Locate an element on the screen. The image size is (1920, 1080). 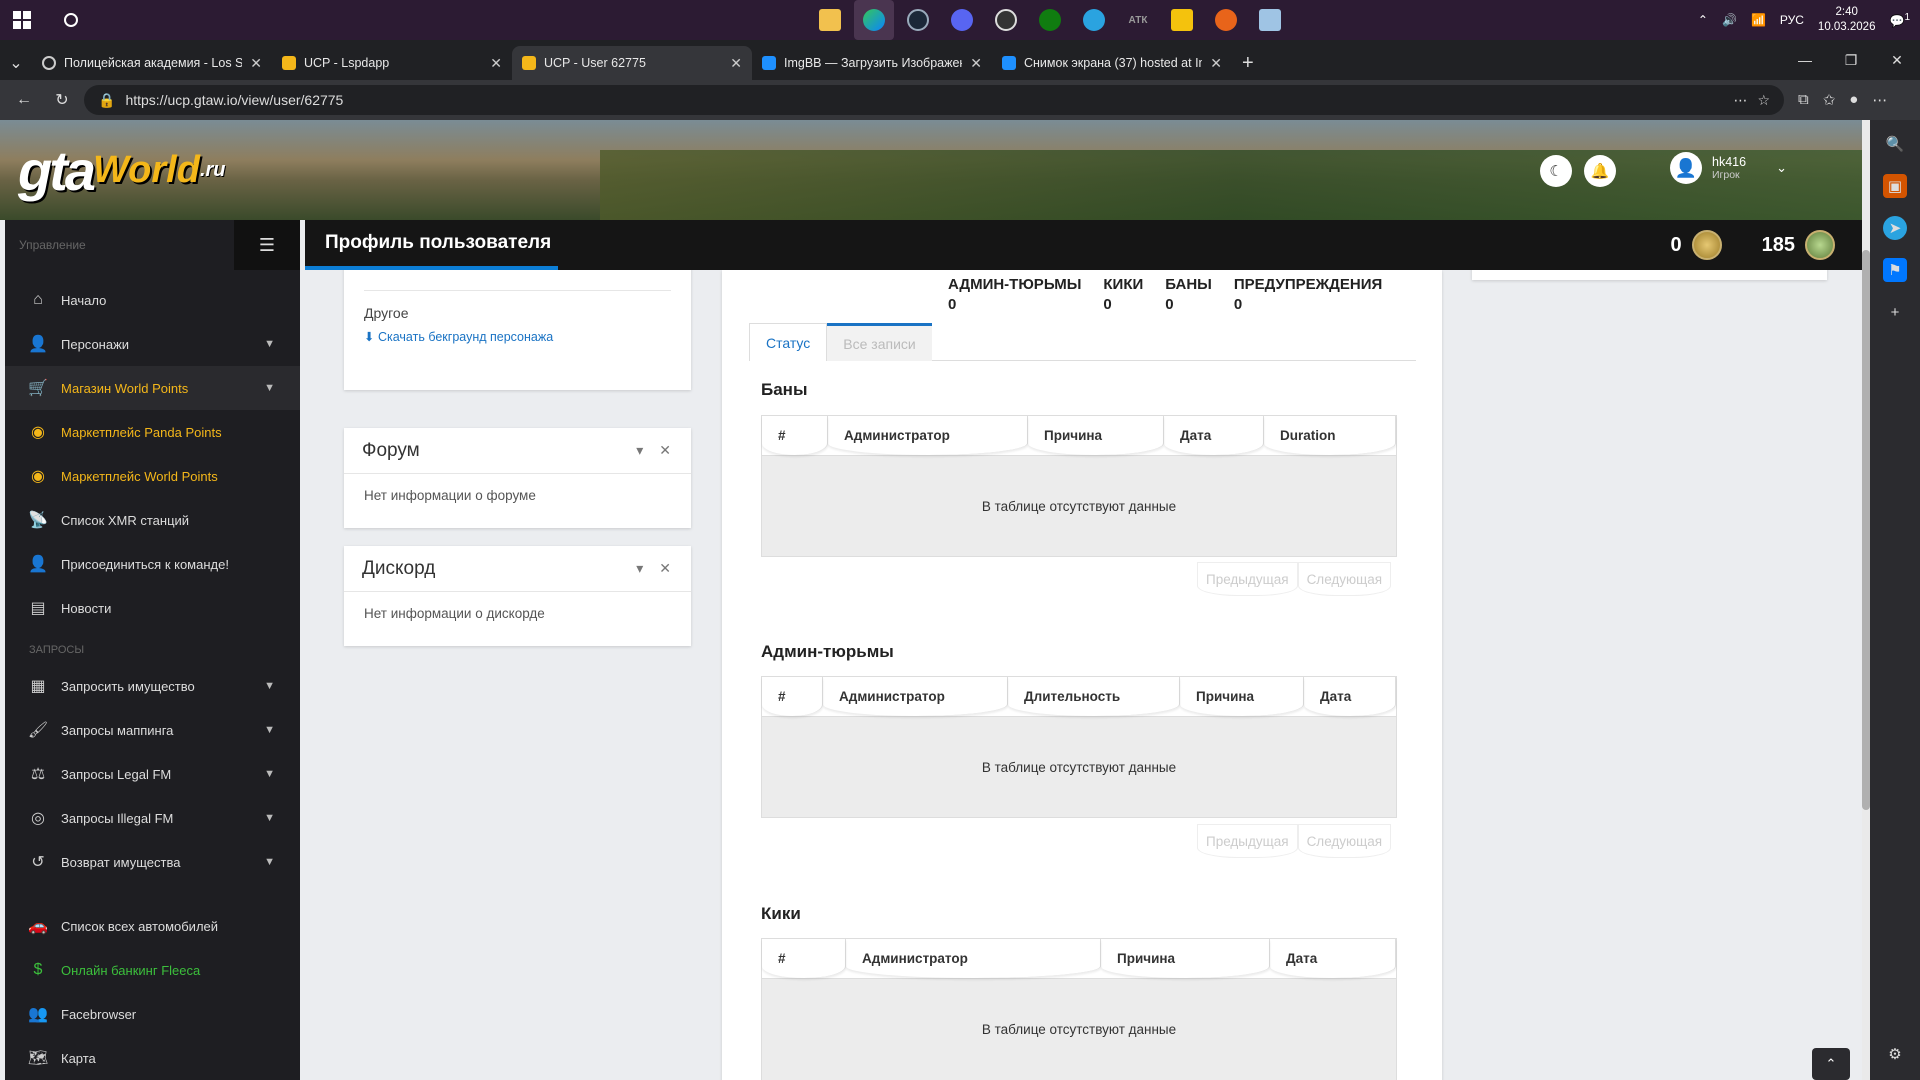
sidebar-item-fleeca: $ Онлайн банкинг Fleeca is located at coordinates (152, 970).